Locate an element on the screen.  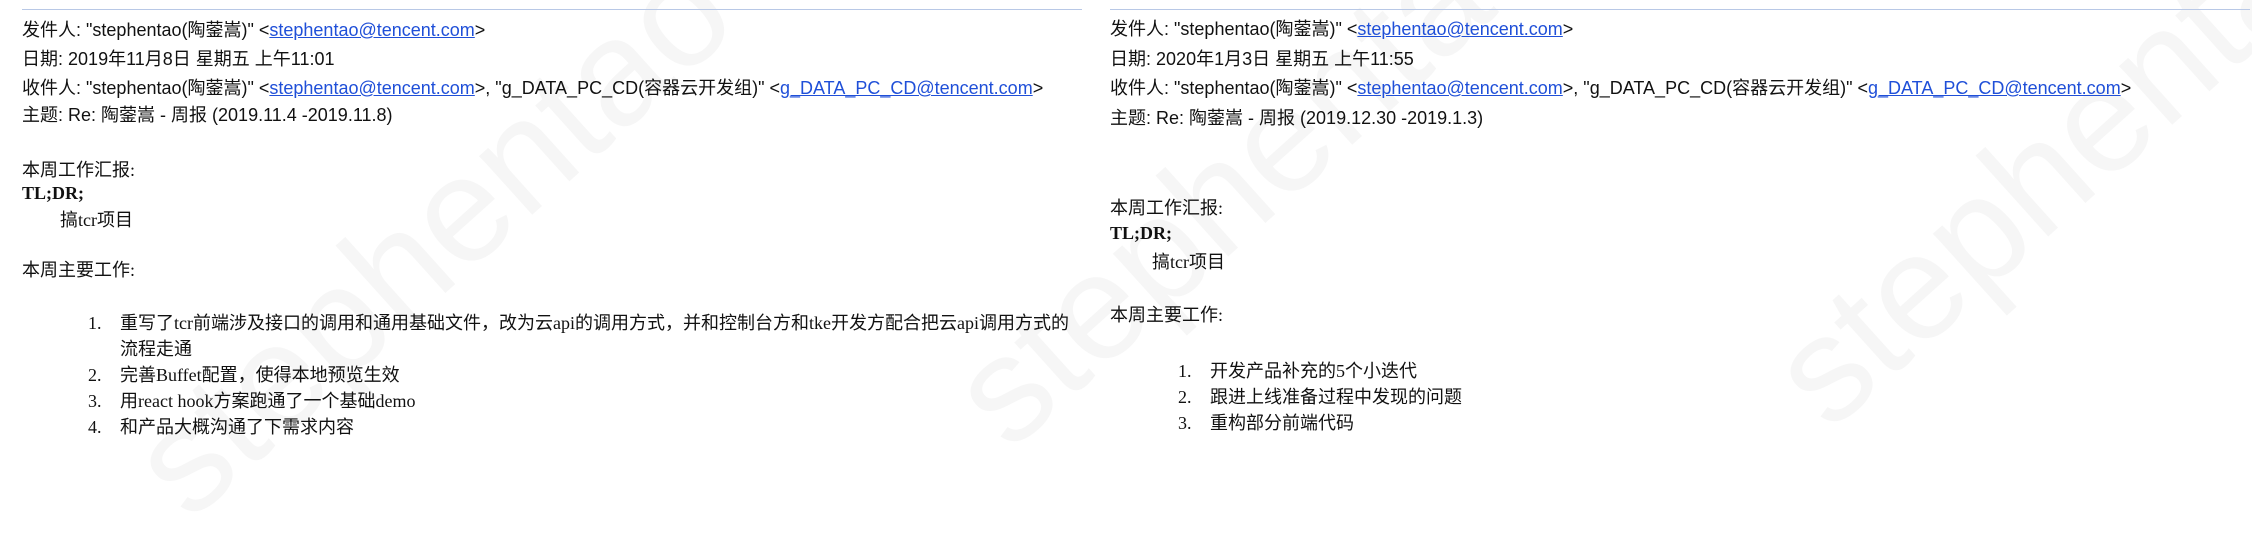
date-line: 日期: 2019年11月8日 星期五 上午11:01 is located at coordinates (178, 59).